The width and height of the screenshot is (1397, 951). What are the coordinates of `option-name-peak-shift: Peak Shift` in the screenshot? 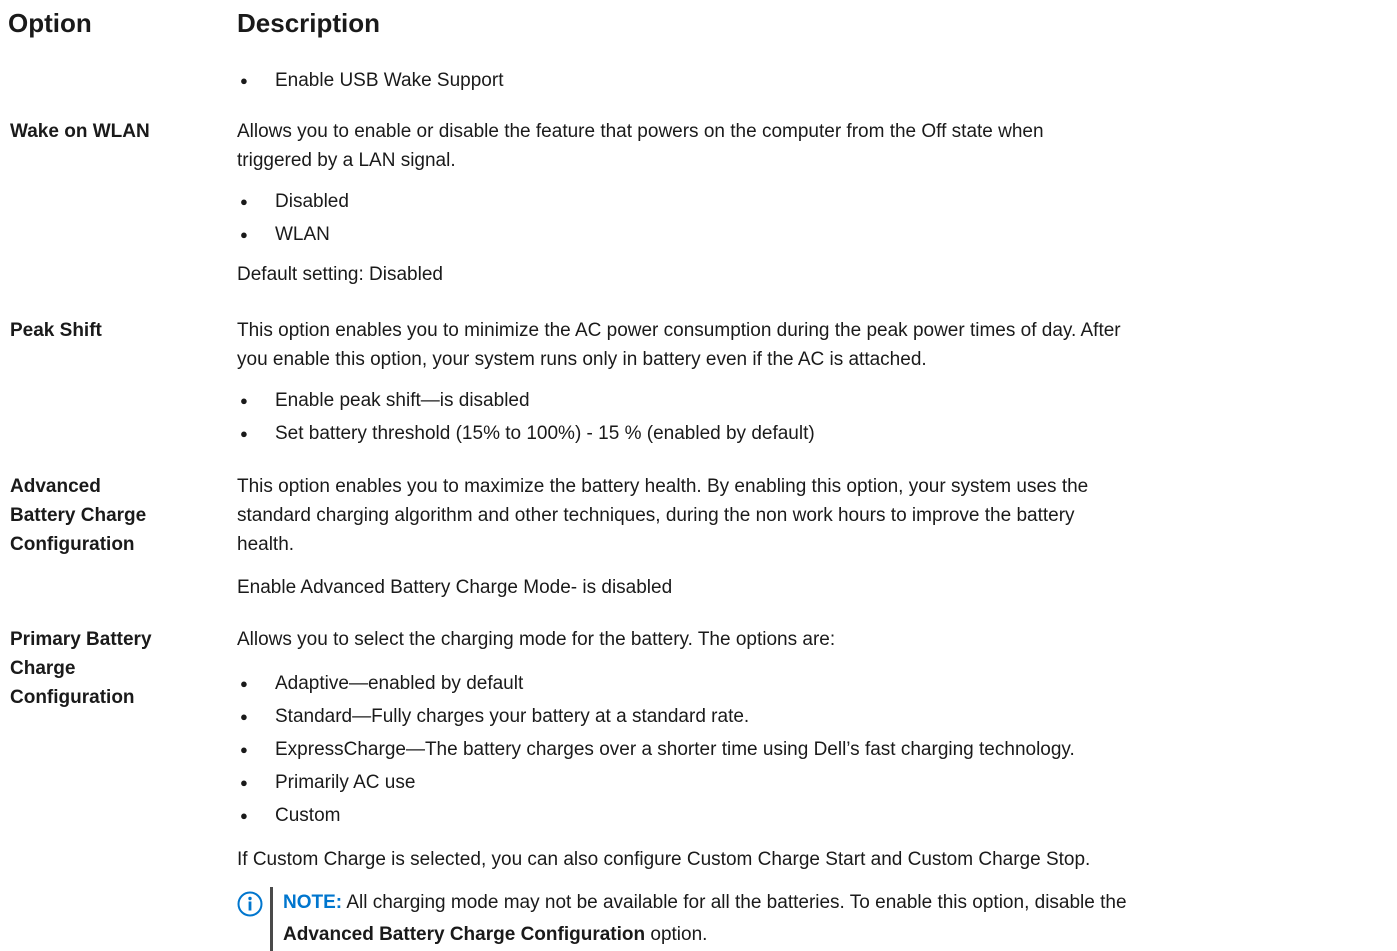 It's located at (56, 330).